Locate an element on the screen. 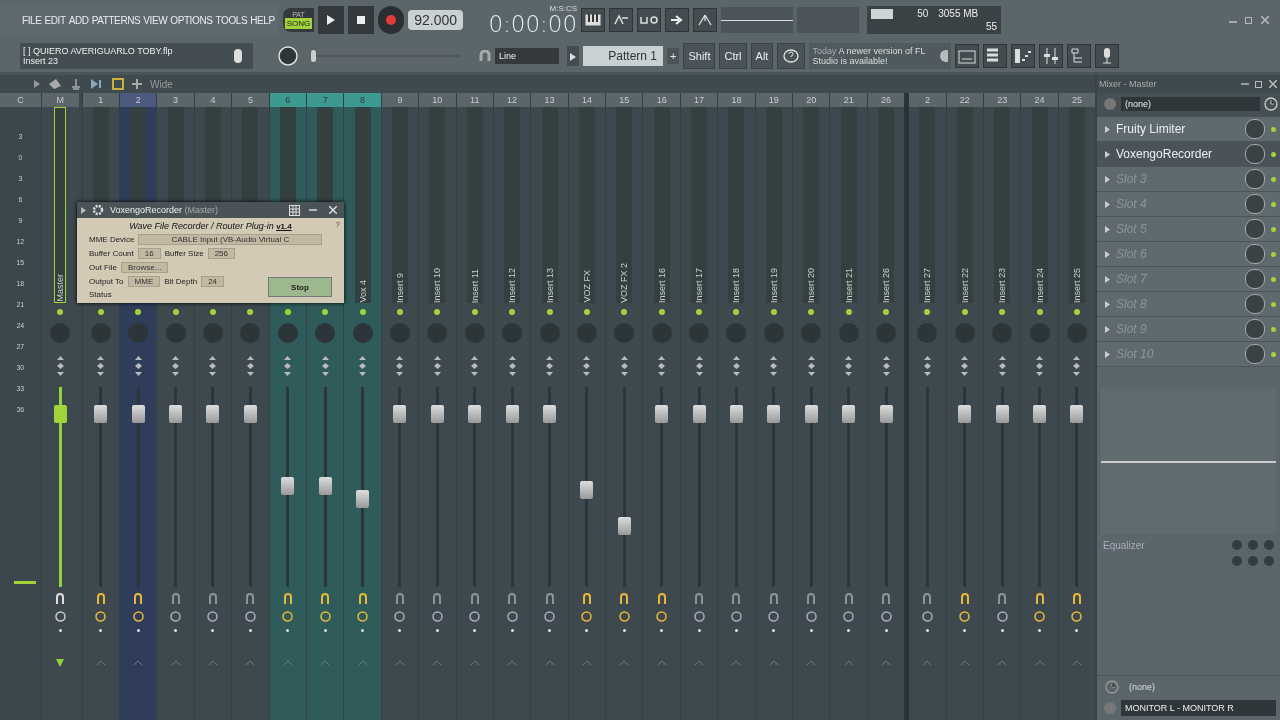 The height and width of the screenshot is (720, 1280). pattern-selector: Pattern 1 is located at coordinates (623, 56).